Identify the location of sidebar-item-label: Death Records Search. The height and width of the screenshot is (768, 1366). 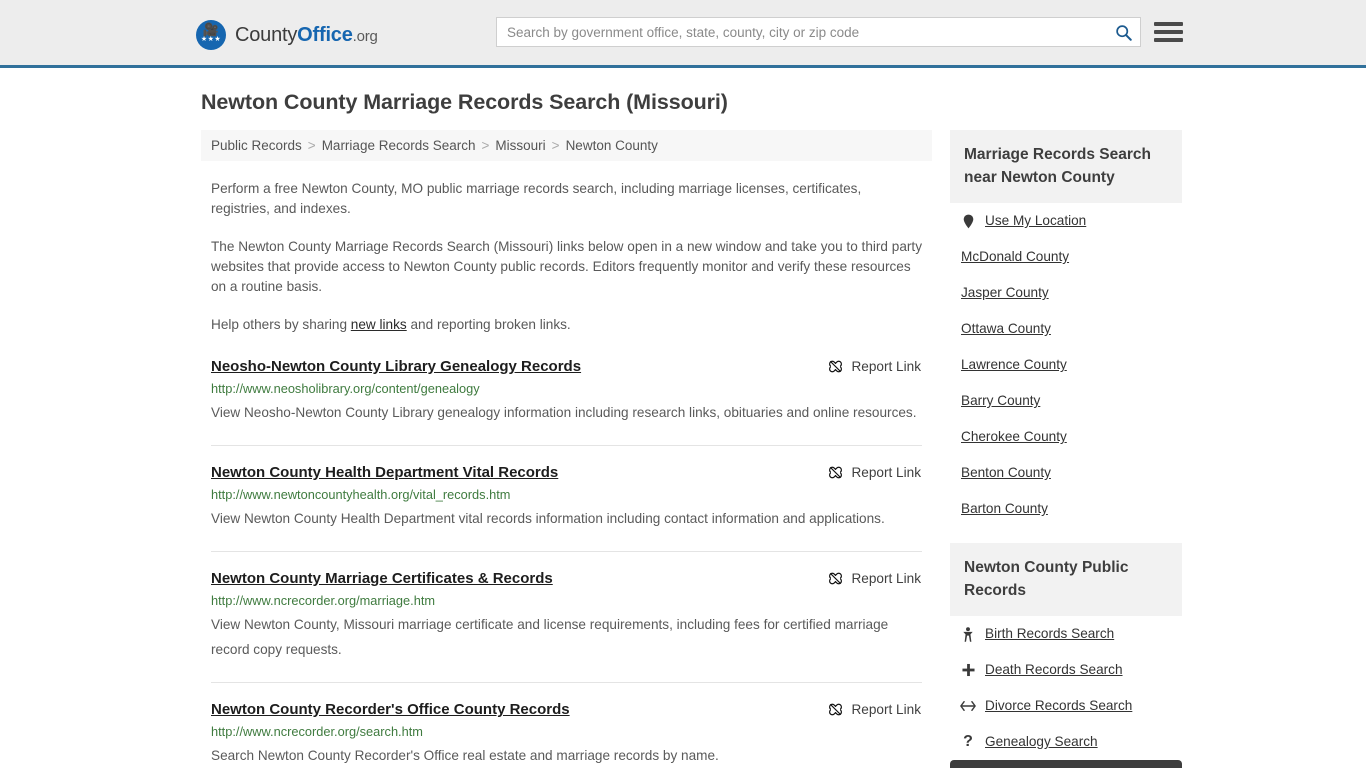
(1054, 669).